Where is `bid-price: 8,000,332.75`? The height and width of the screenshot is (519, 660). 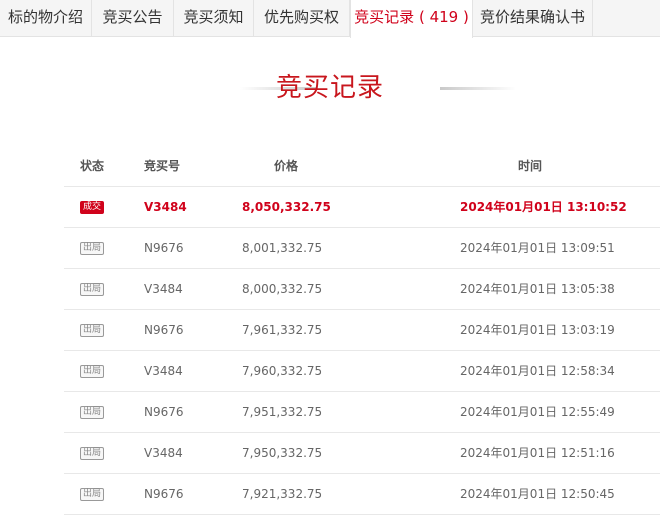
bid-price: 8,000,332.75 is located at coordinates (282, 289).